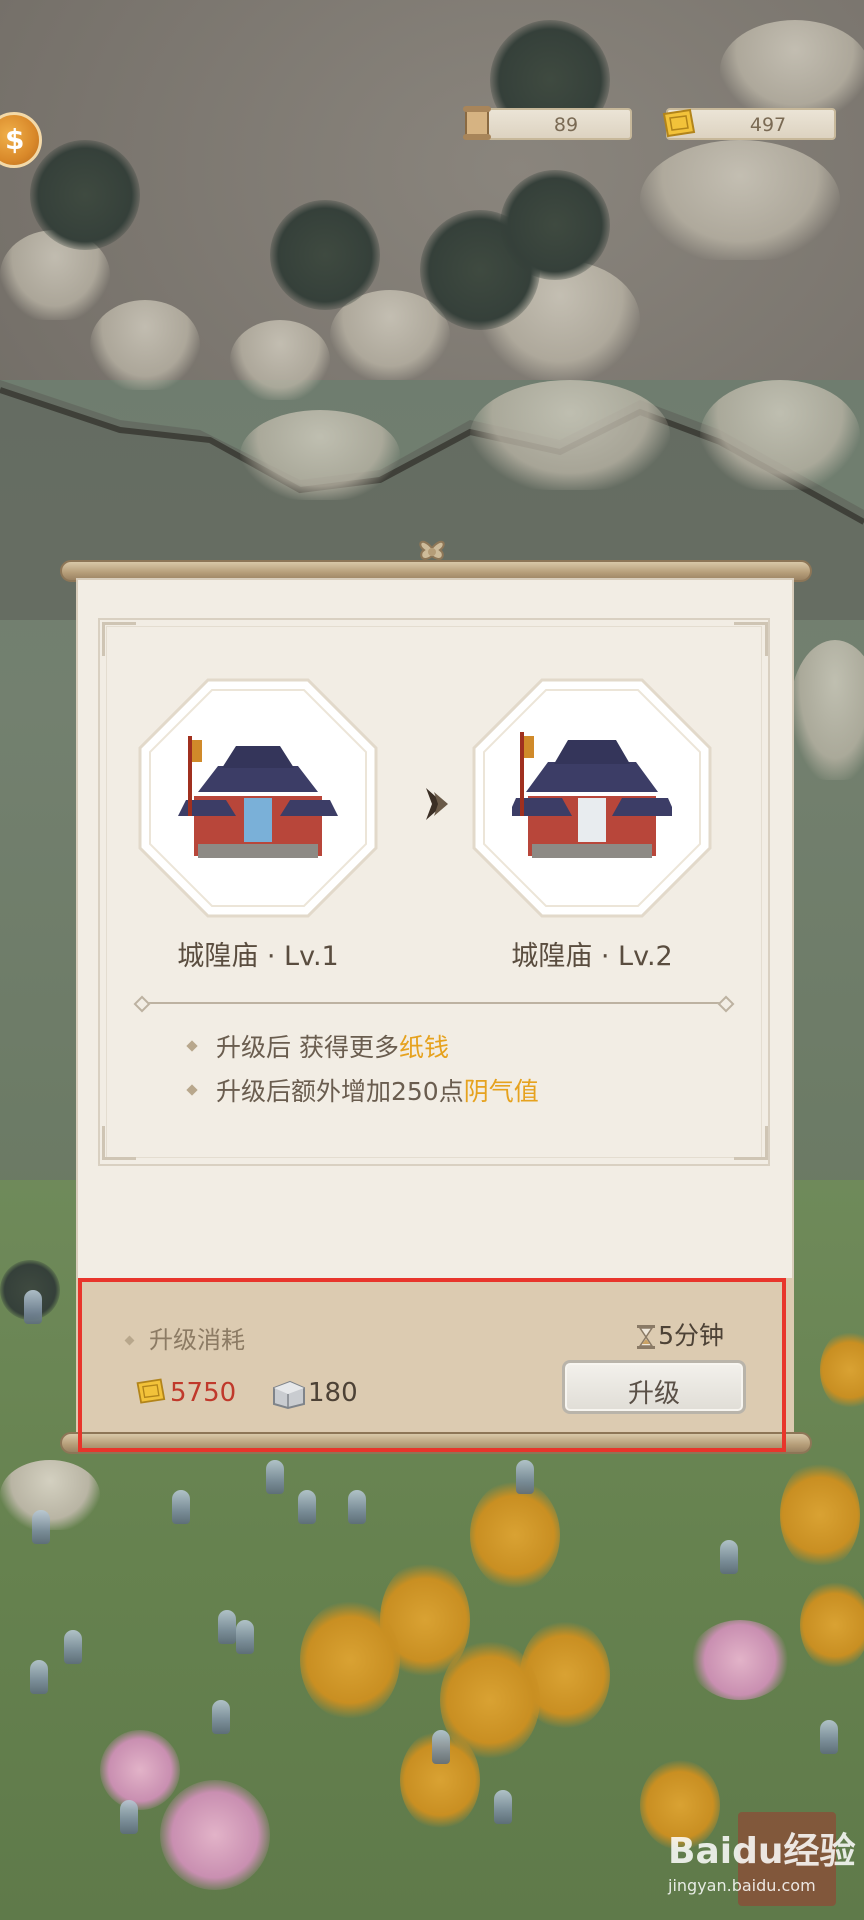  I want to click on divider, so click(434, 1003).